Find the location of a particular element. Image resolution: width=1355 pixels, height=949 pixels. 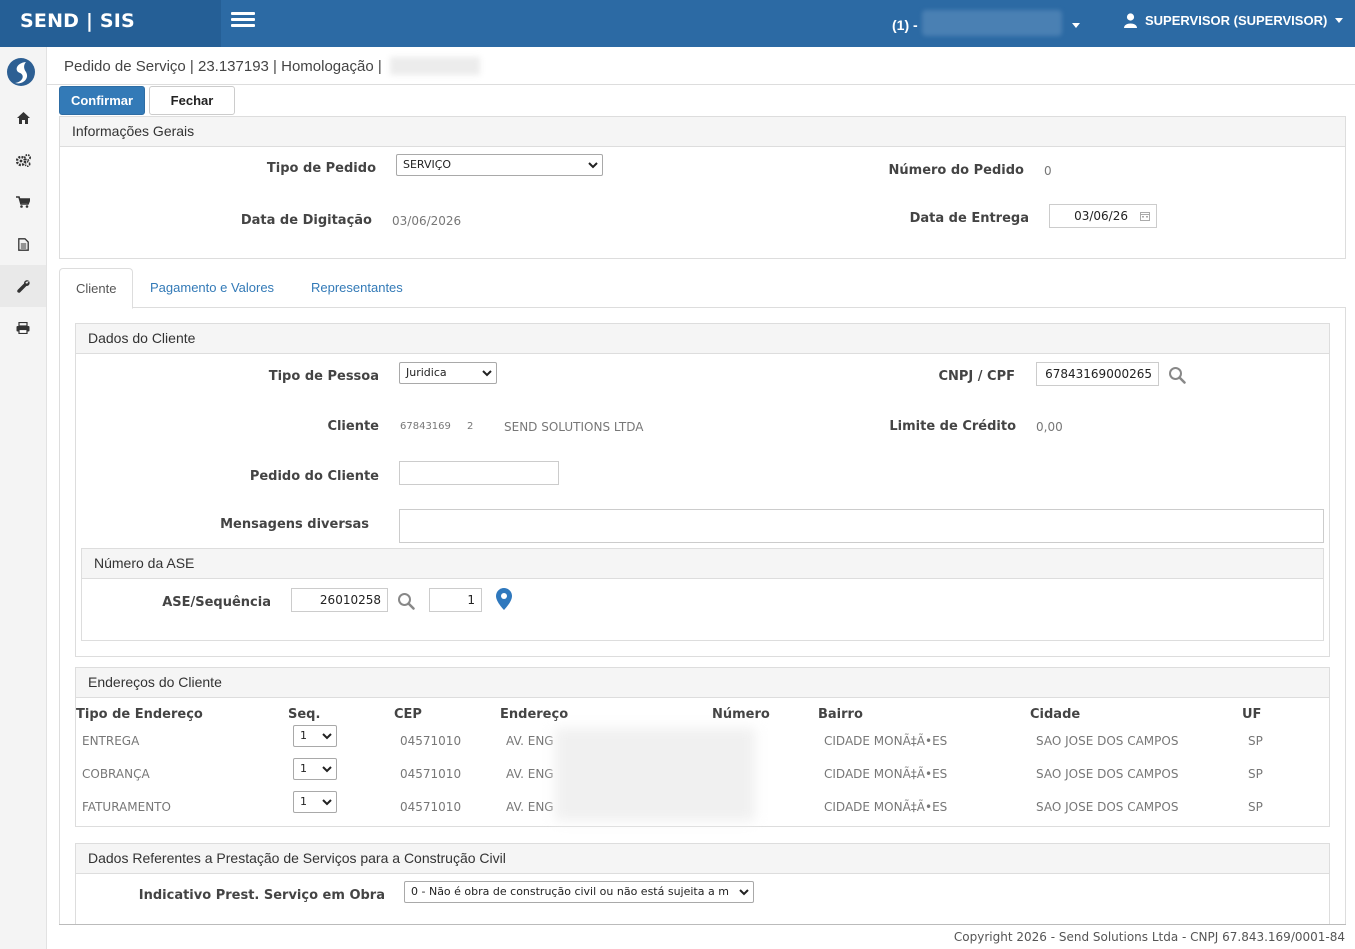

header-divider is located at coordinates (701, 84).